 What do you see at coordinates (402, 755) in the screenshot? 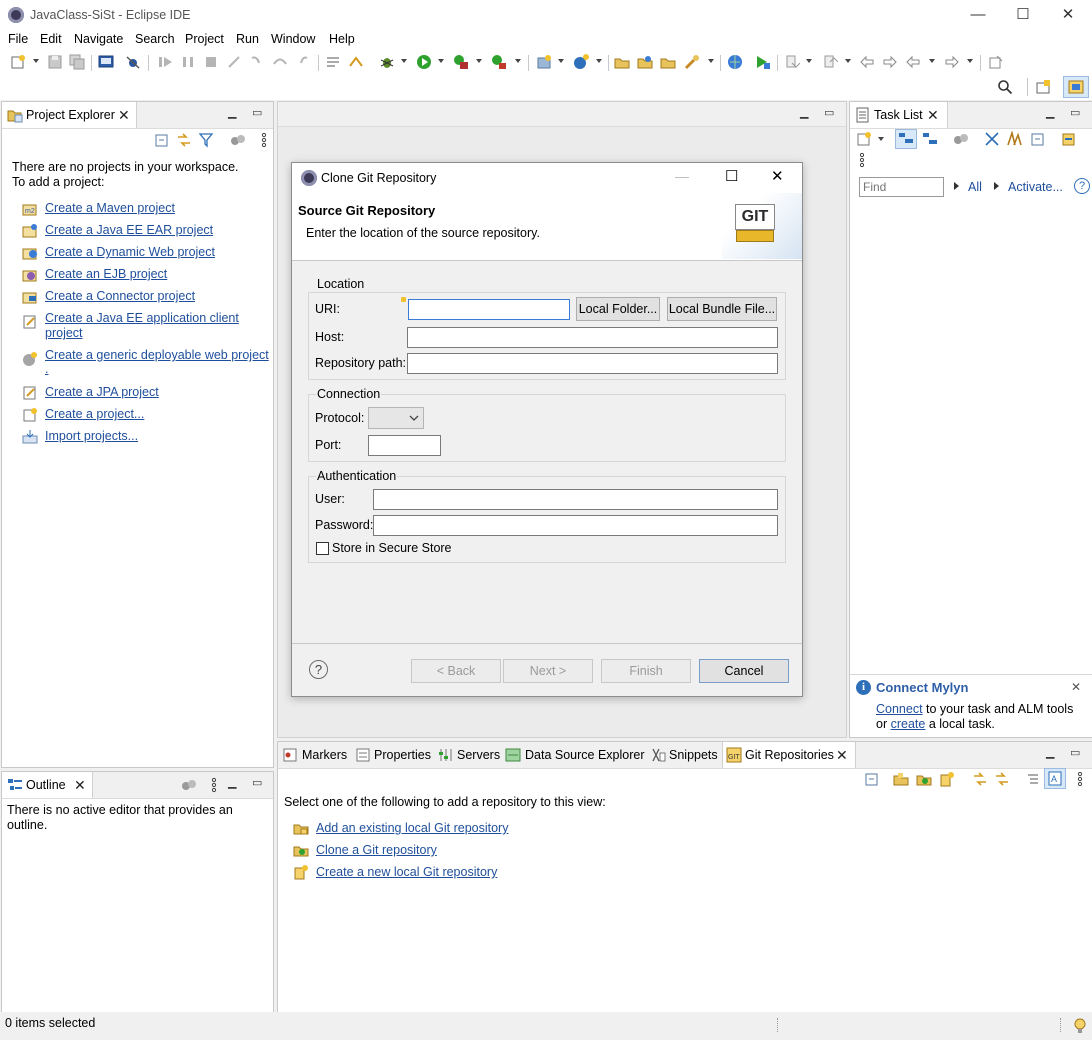
I see `tab-properties: Properties` at bounding box center [402, 755].